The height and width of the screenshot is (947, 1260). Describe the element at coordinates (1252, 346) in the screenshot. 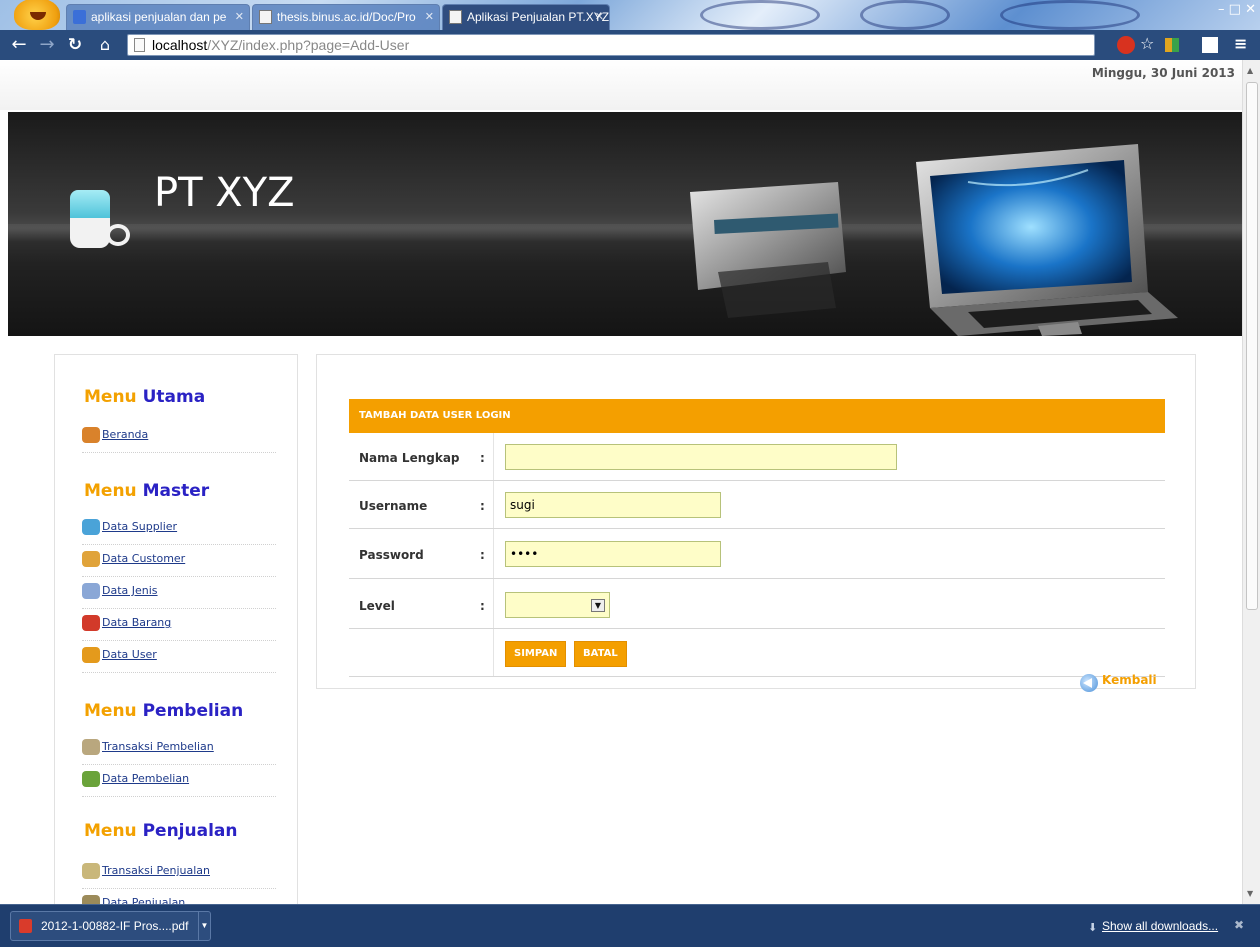

I see `scrollbar-thumb` at that location.